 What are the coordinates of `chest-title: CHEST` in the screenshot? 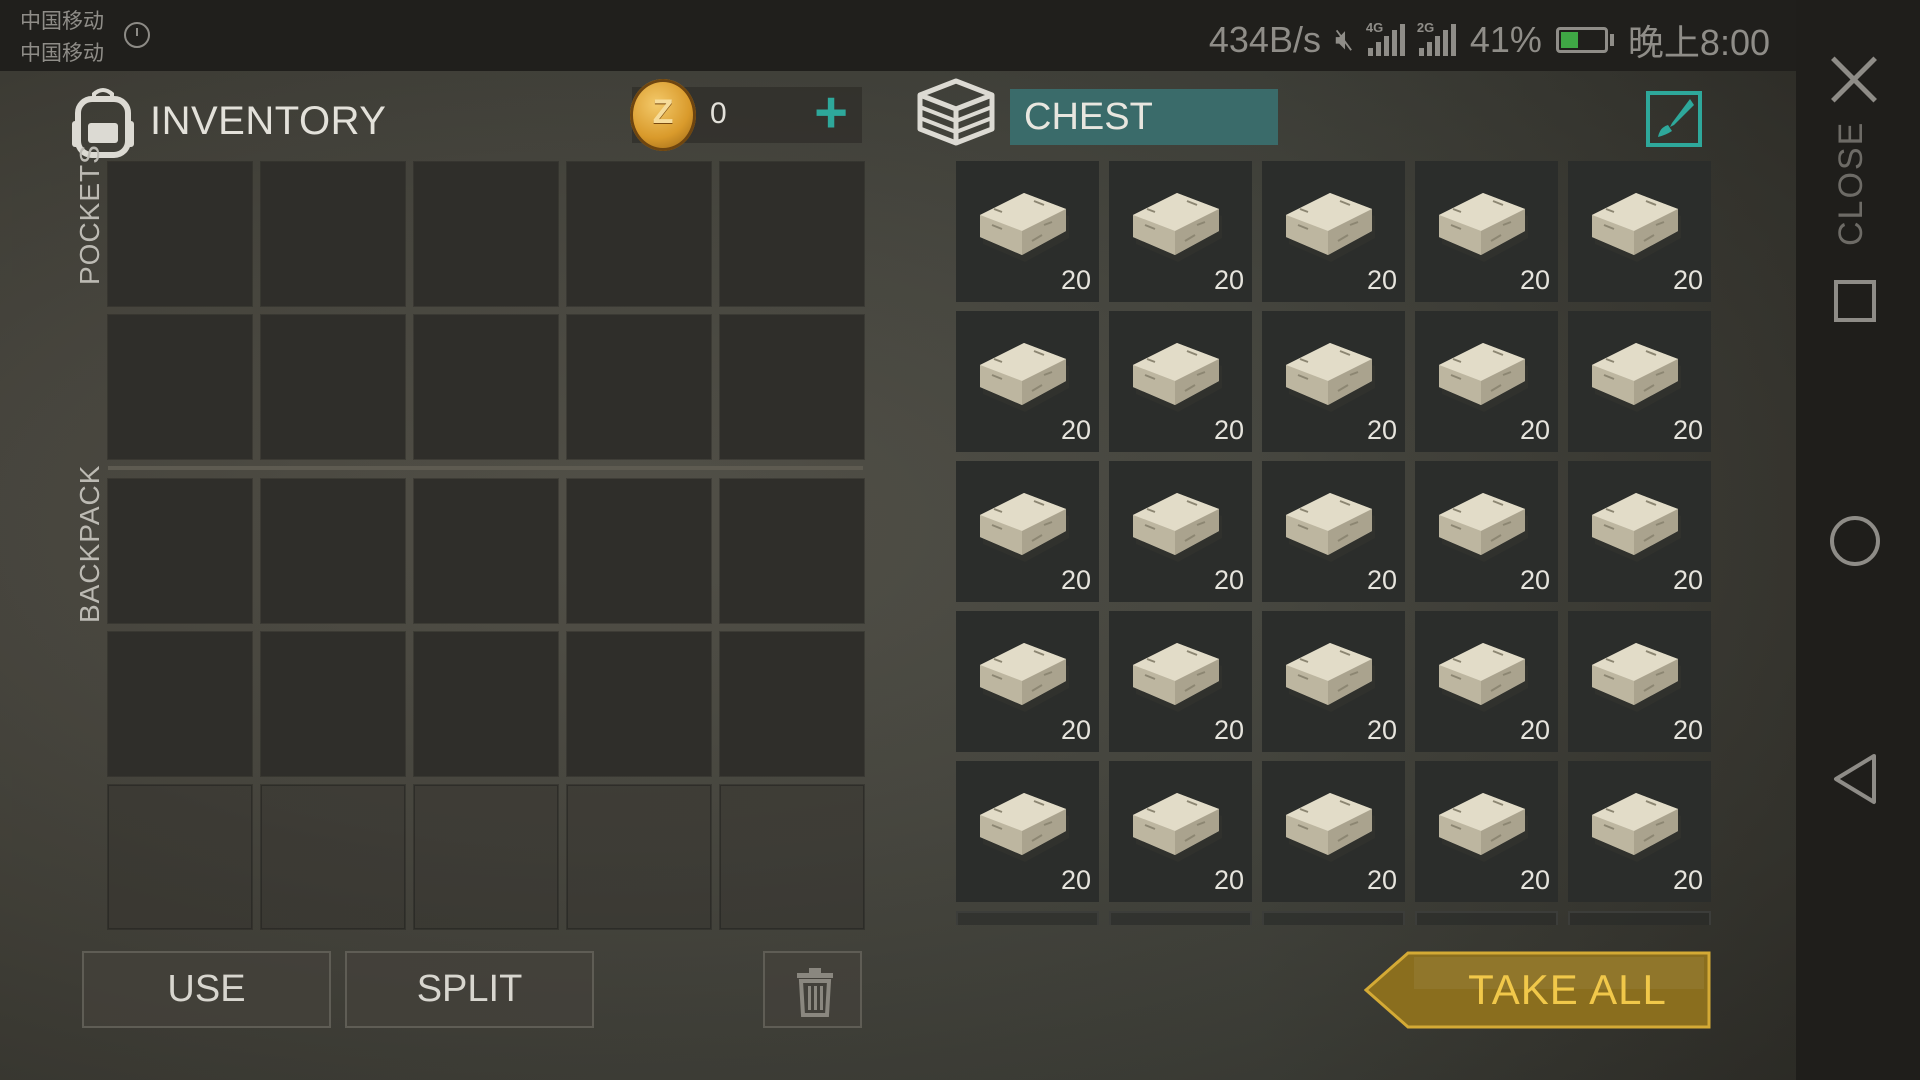 It's located at (1144, 117).